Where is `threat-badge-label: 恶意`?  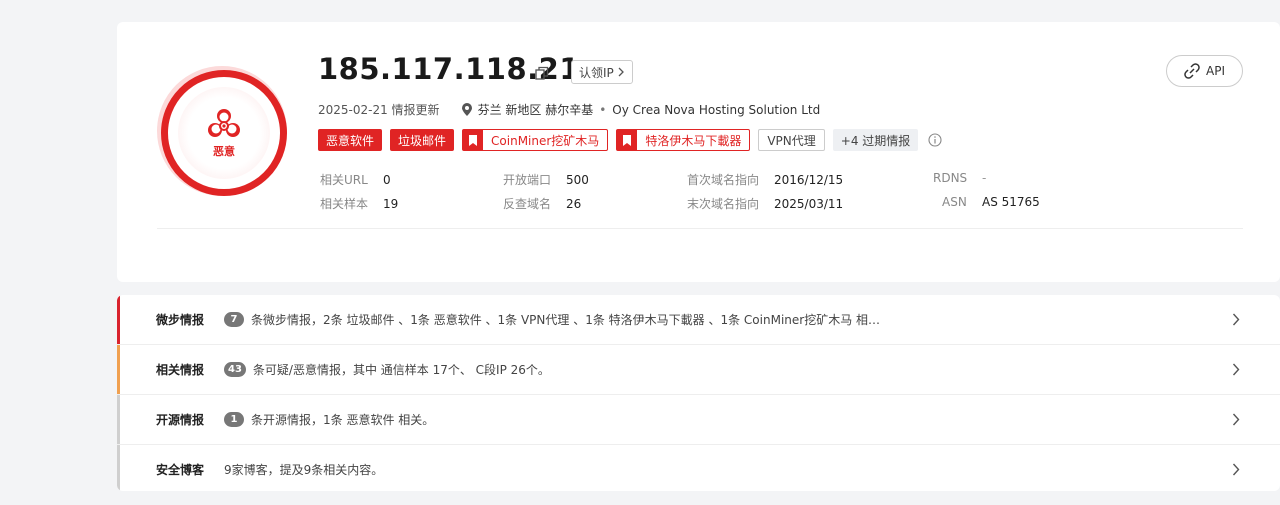
threat-badge-label: 恶意 is located at coordinates (224, 151).